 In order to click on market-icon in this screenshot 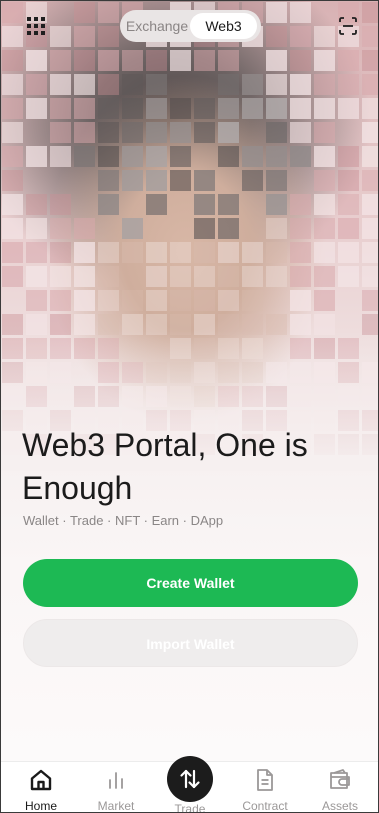, I will do `click(116, 780)`.